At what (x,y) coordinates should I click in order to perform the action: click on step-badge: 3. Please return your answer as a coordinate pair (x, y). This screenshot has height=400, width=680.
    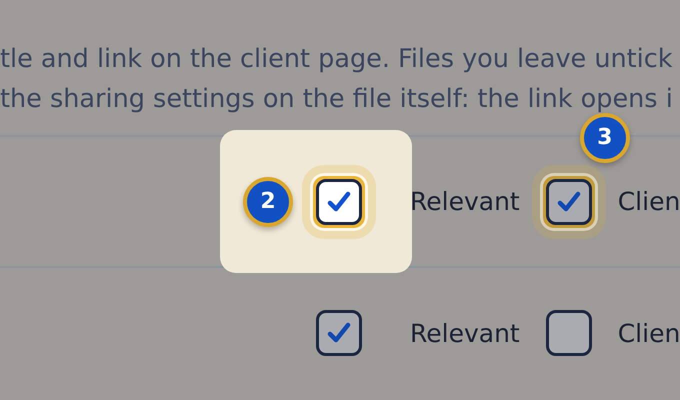
    Looking at the image, I should click on (605, 137).